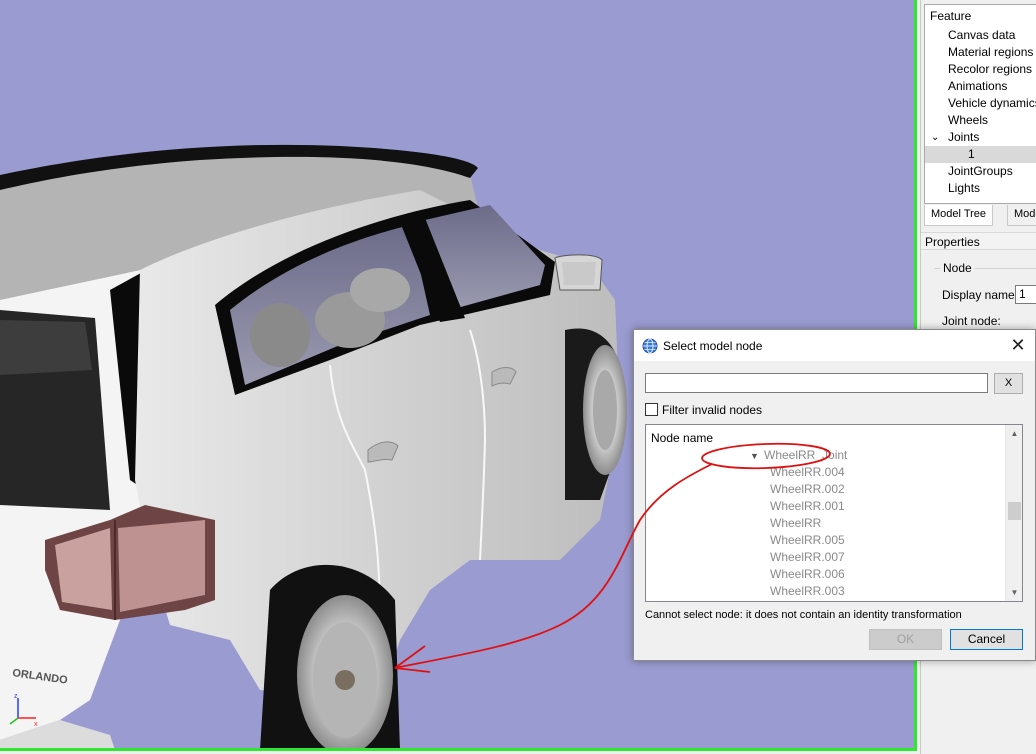 Image resolution: width=1036 pixels, height=754 pixels. I want to click on ok-button: OK, so click(905, 639).